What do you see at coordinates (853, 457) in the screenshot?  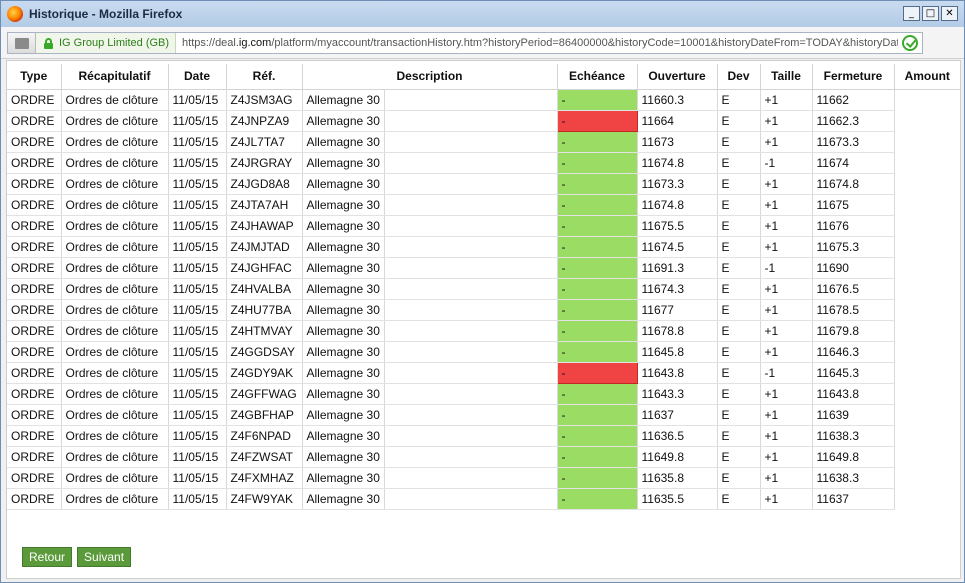 I see `cell-fermeture: 11649.8` at bounding box center [853, 457].